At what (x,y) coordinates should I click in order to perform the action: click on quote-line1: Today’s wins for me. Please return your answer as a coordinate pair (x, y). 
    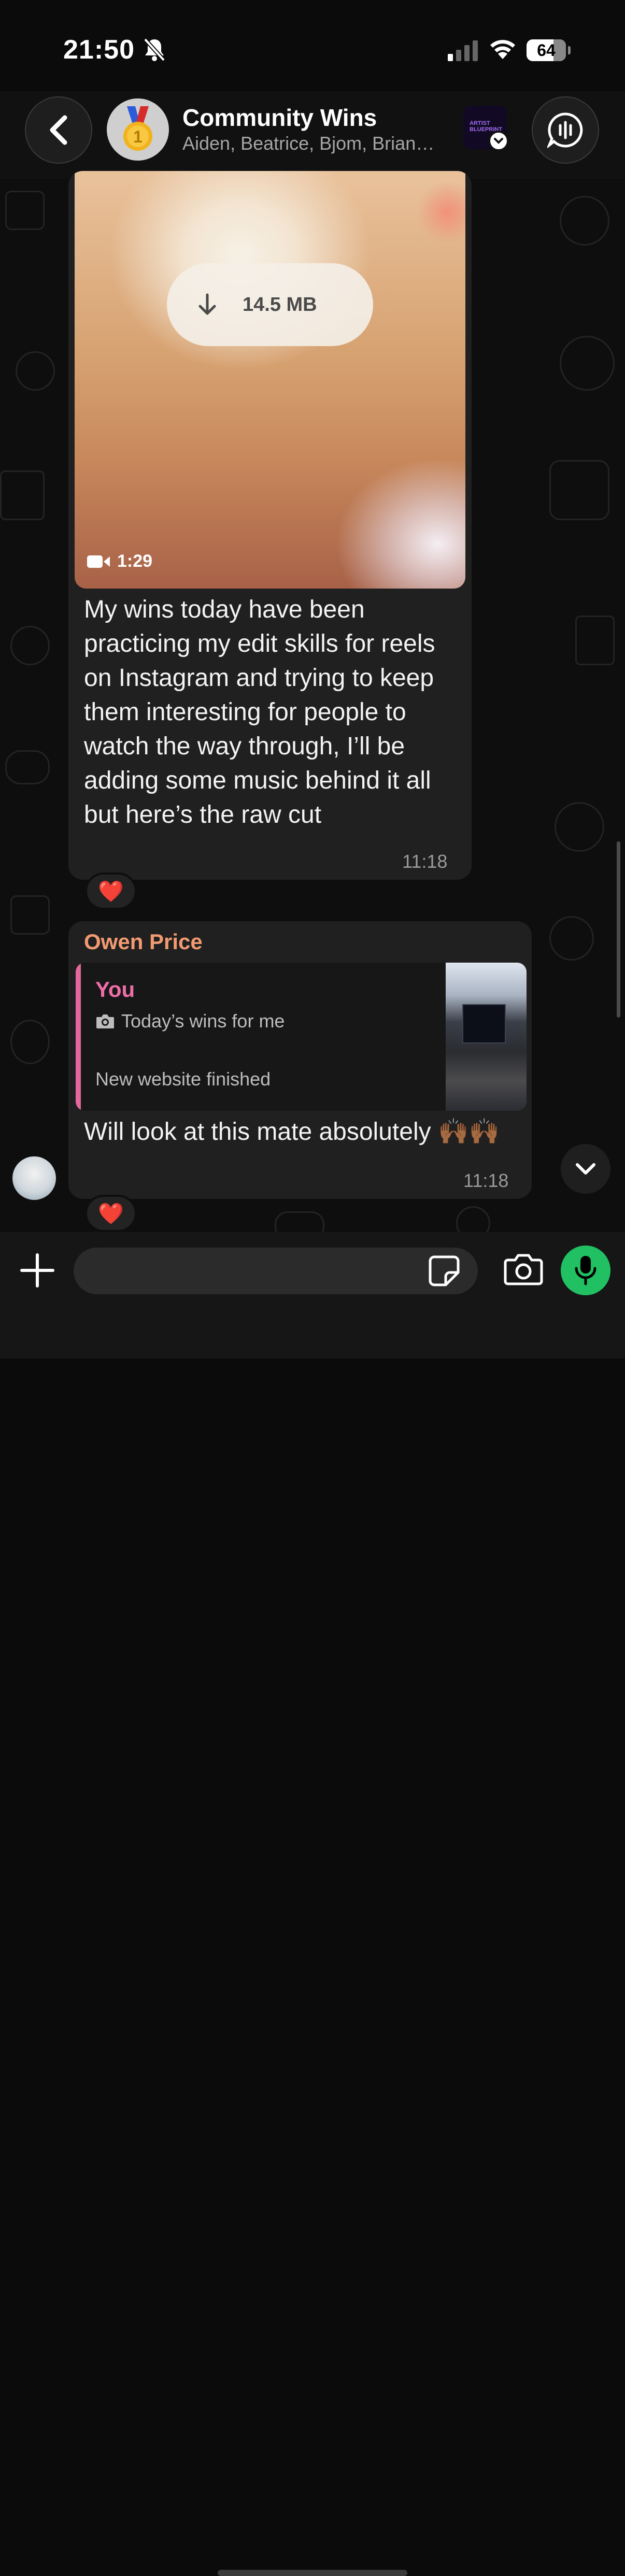
    Looking at the image, I should click on (190, 1021).